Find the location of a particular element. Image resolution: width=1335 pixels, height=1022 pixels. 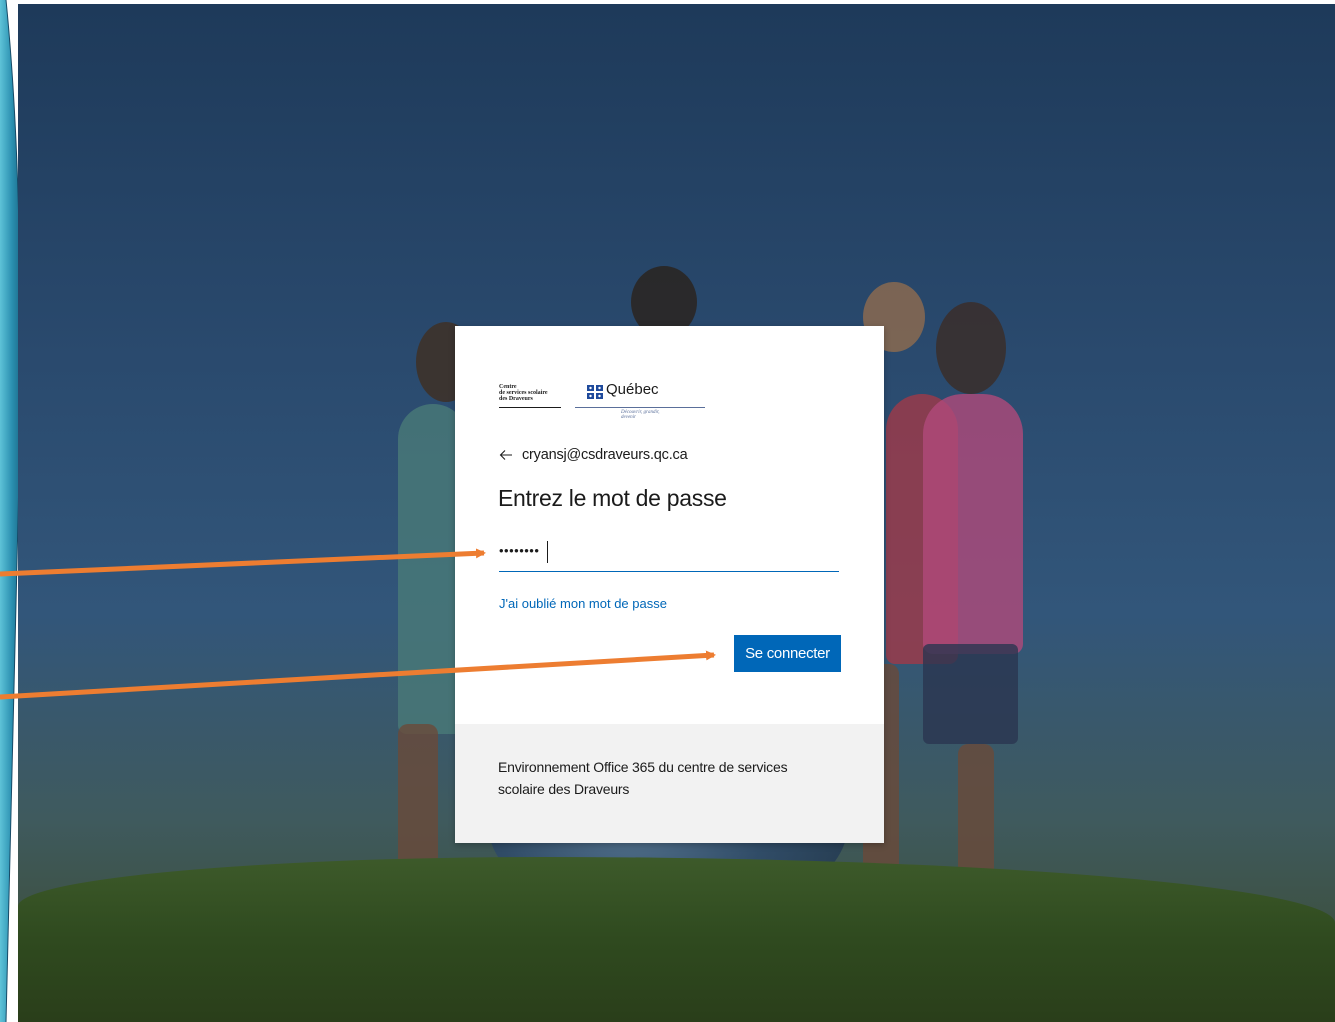

logo-divider is located at coordinates (530, 407).